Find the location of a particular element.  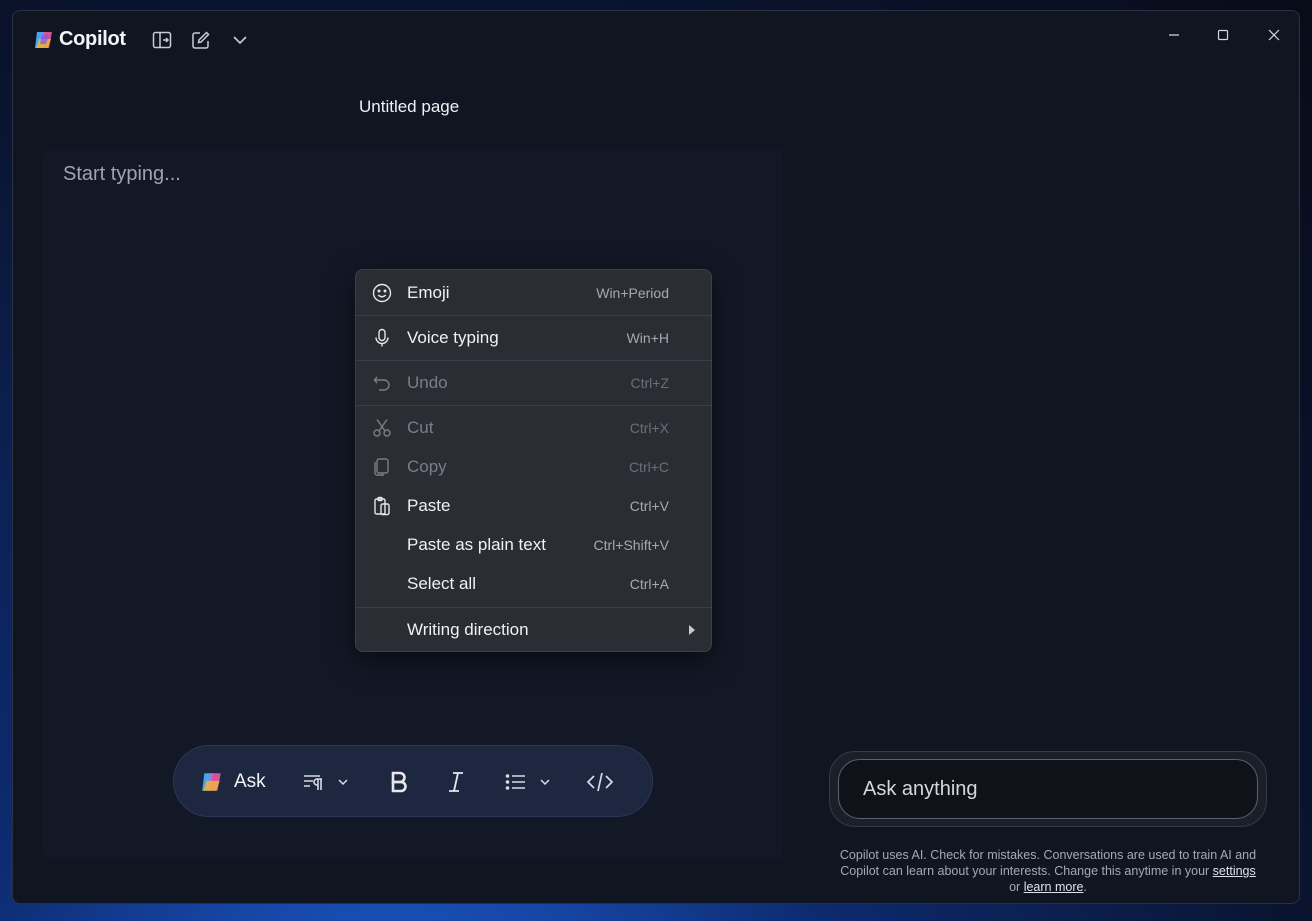

menu-label: Cut is located at coordinates (420, 427).